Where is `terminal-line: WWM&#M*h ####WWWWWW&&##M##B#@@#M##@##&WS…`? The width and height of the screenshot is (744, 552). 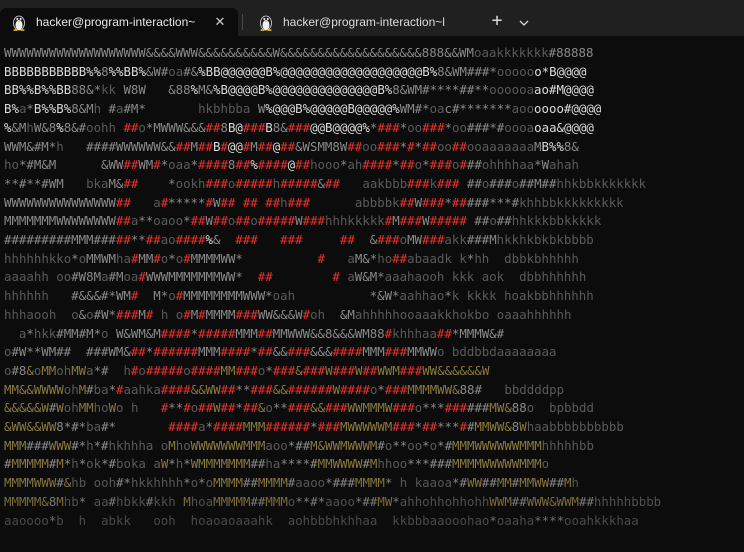 terminal-line: WWM&#M*h ####WWWWWW&&##M##B#@@#M##@##&WS… is located at coordinates (291, 146).